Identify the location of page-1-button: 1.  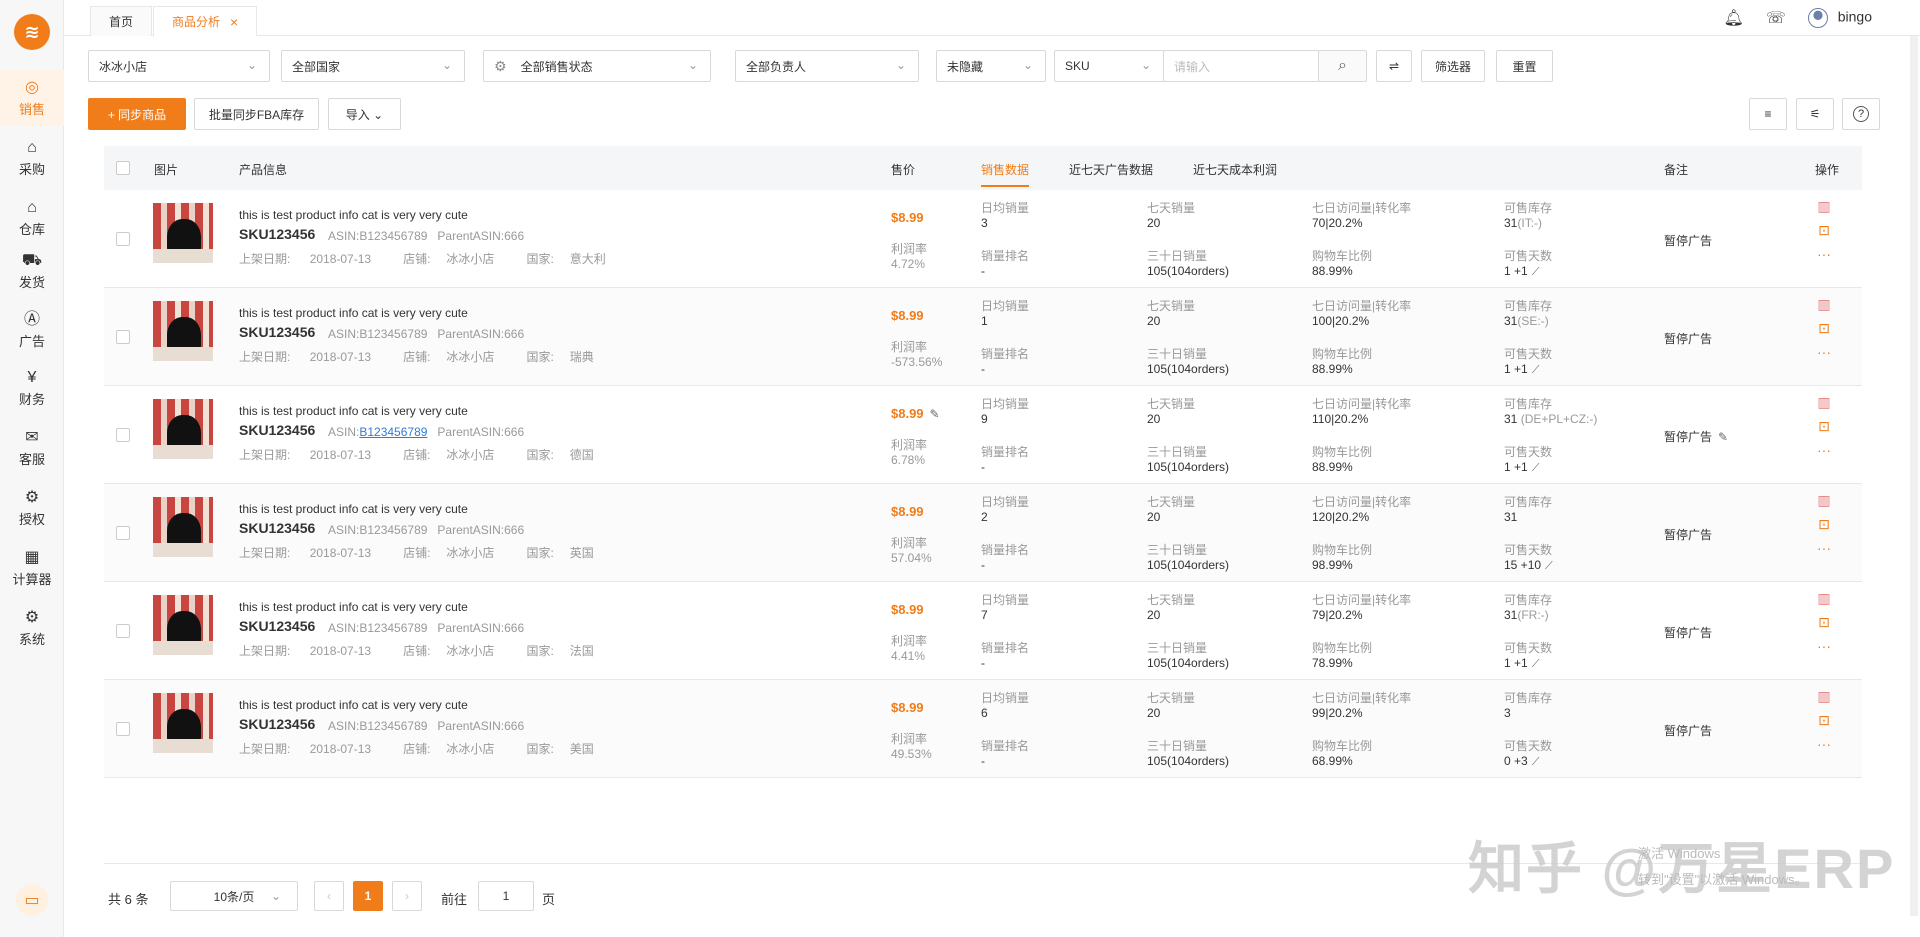
(368, 896).